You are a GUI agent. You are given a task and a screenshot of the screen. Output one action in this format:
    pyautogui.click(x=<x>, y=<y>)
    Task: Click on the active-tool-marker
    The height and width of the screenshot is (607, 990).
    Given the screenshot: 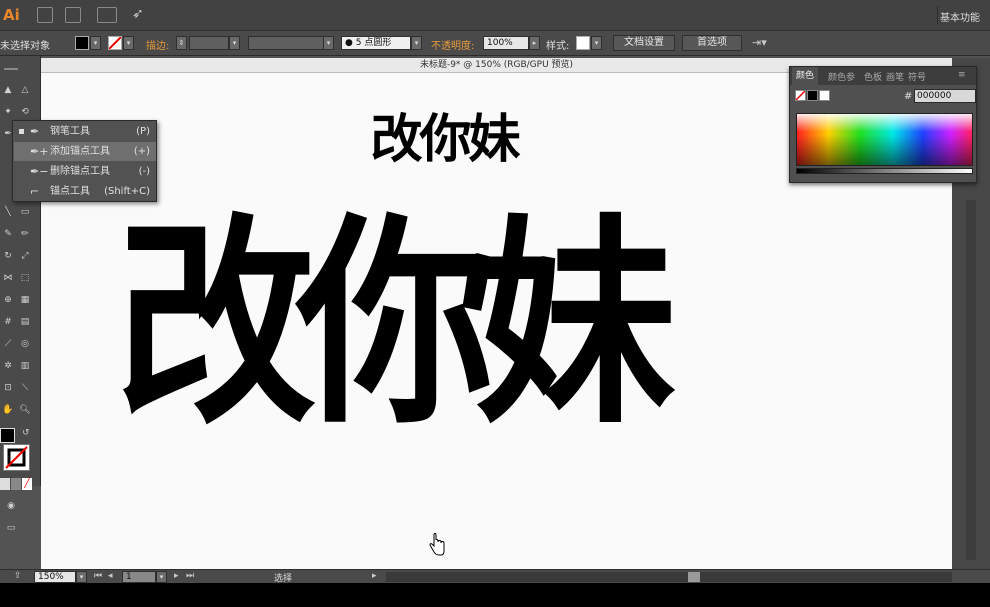 What is the action you would take?
    pyautogui.click(x=21, y=131)
    